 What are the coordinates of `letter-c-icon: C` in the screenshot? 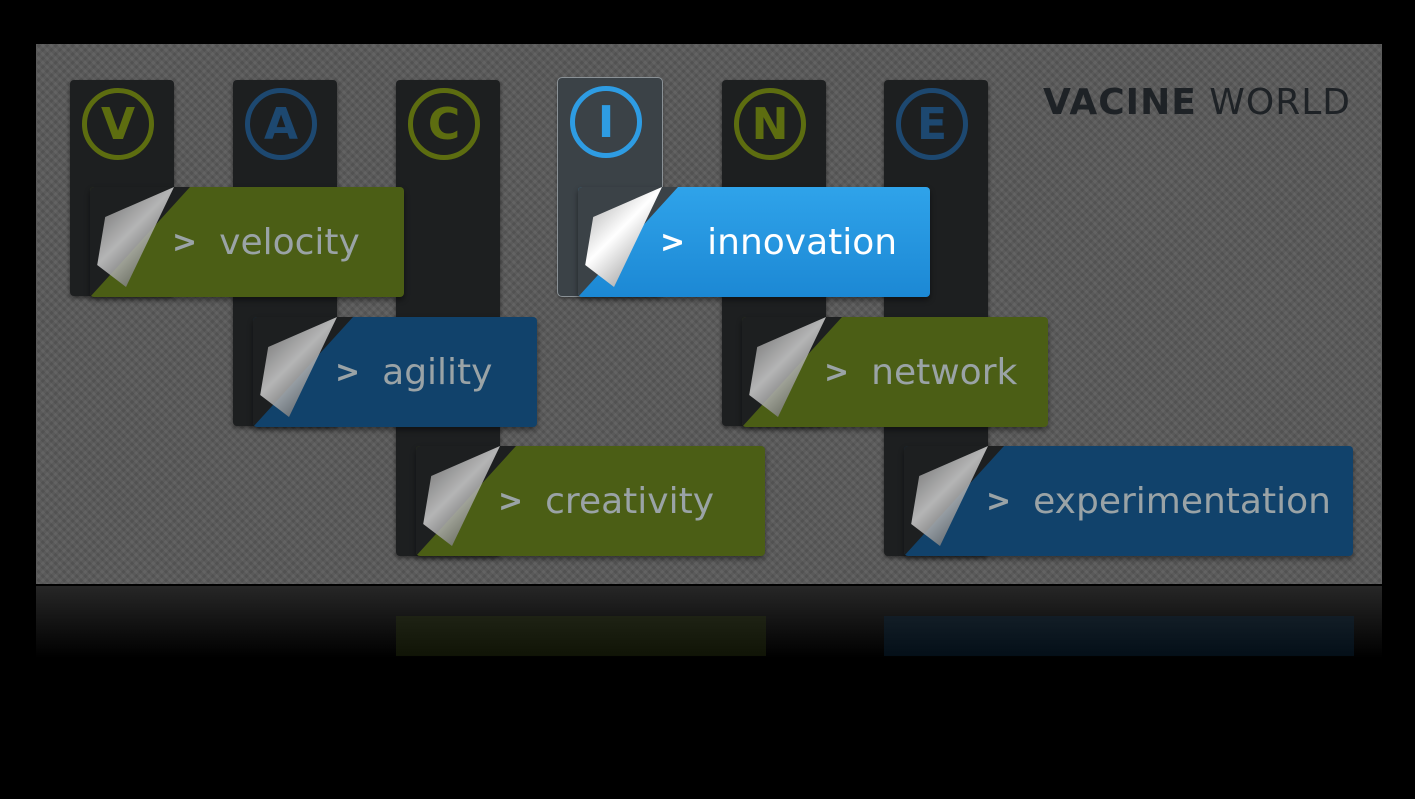 It's located at (444, 124).